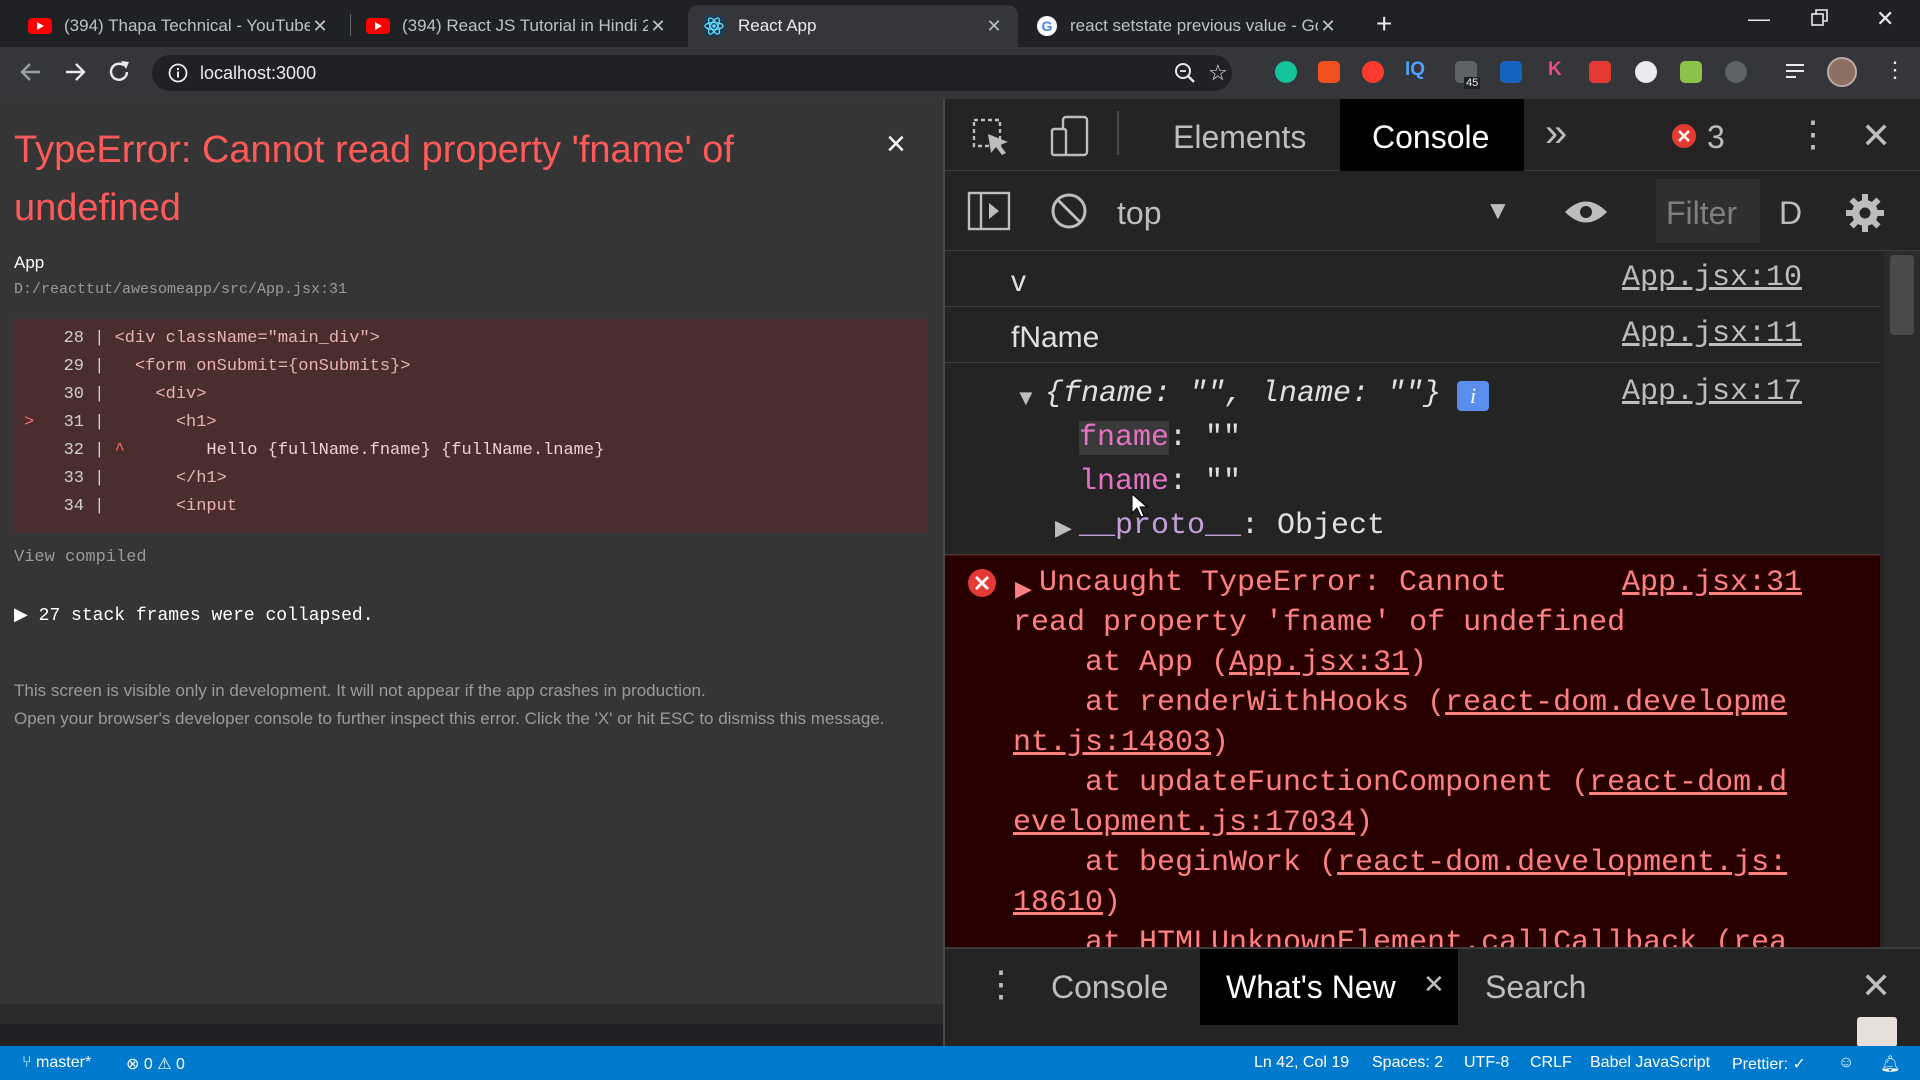 The image size is (1920, 1080). I want to click on stack-link: react-dom.d, so click(1688, 783).